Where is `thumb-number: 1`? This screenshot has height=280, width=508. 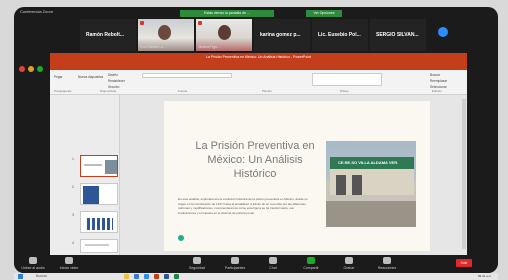 thumb-number: 1 is located at coordinates (73, 159).